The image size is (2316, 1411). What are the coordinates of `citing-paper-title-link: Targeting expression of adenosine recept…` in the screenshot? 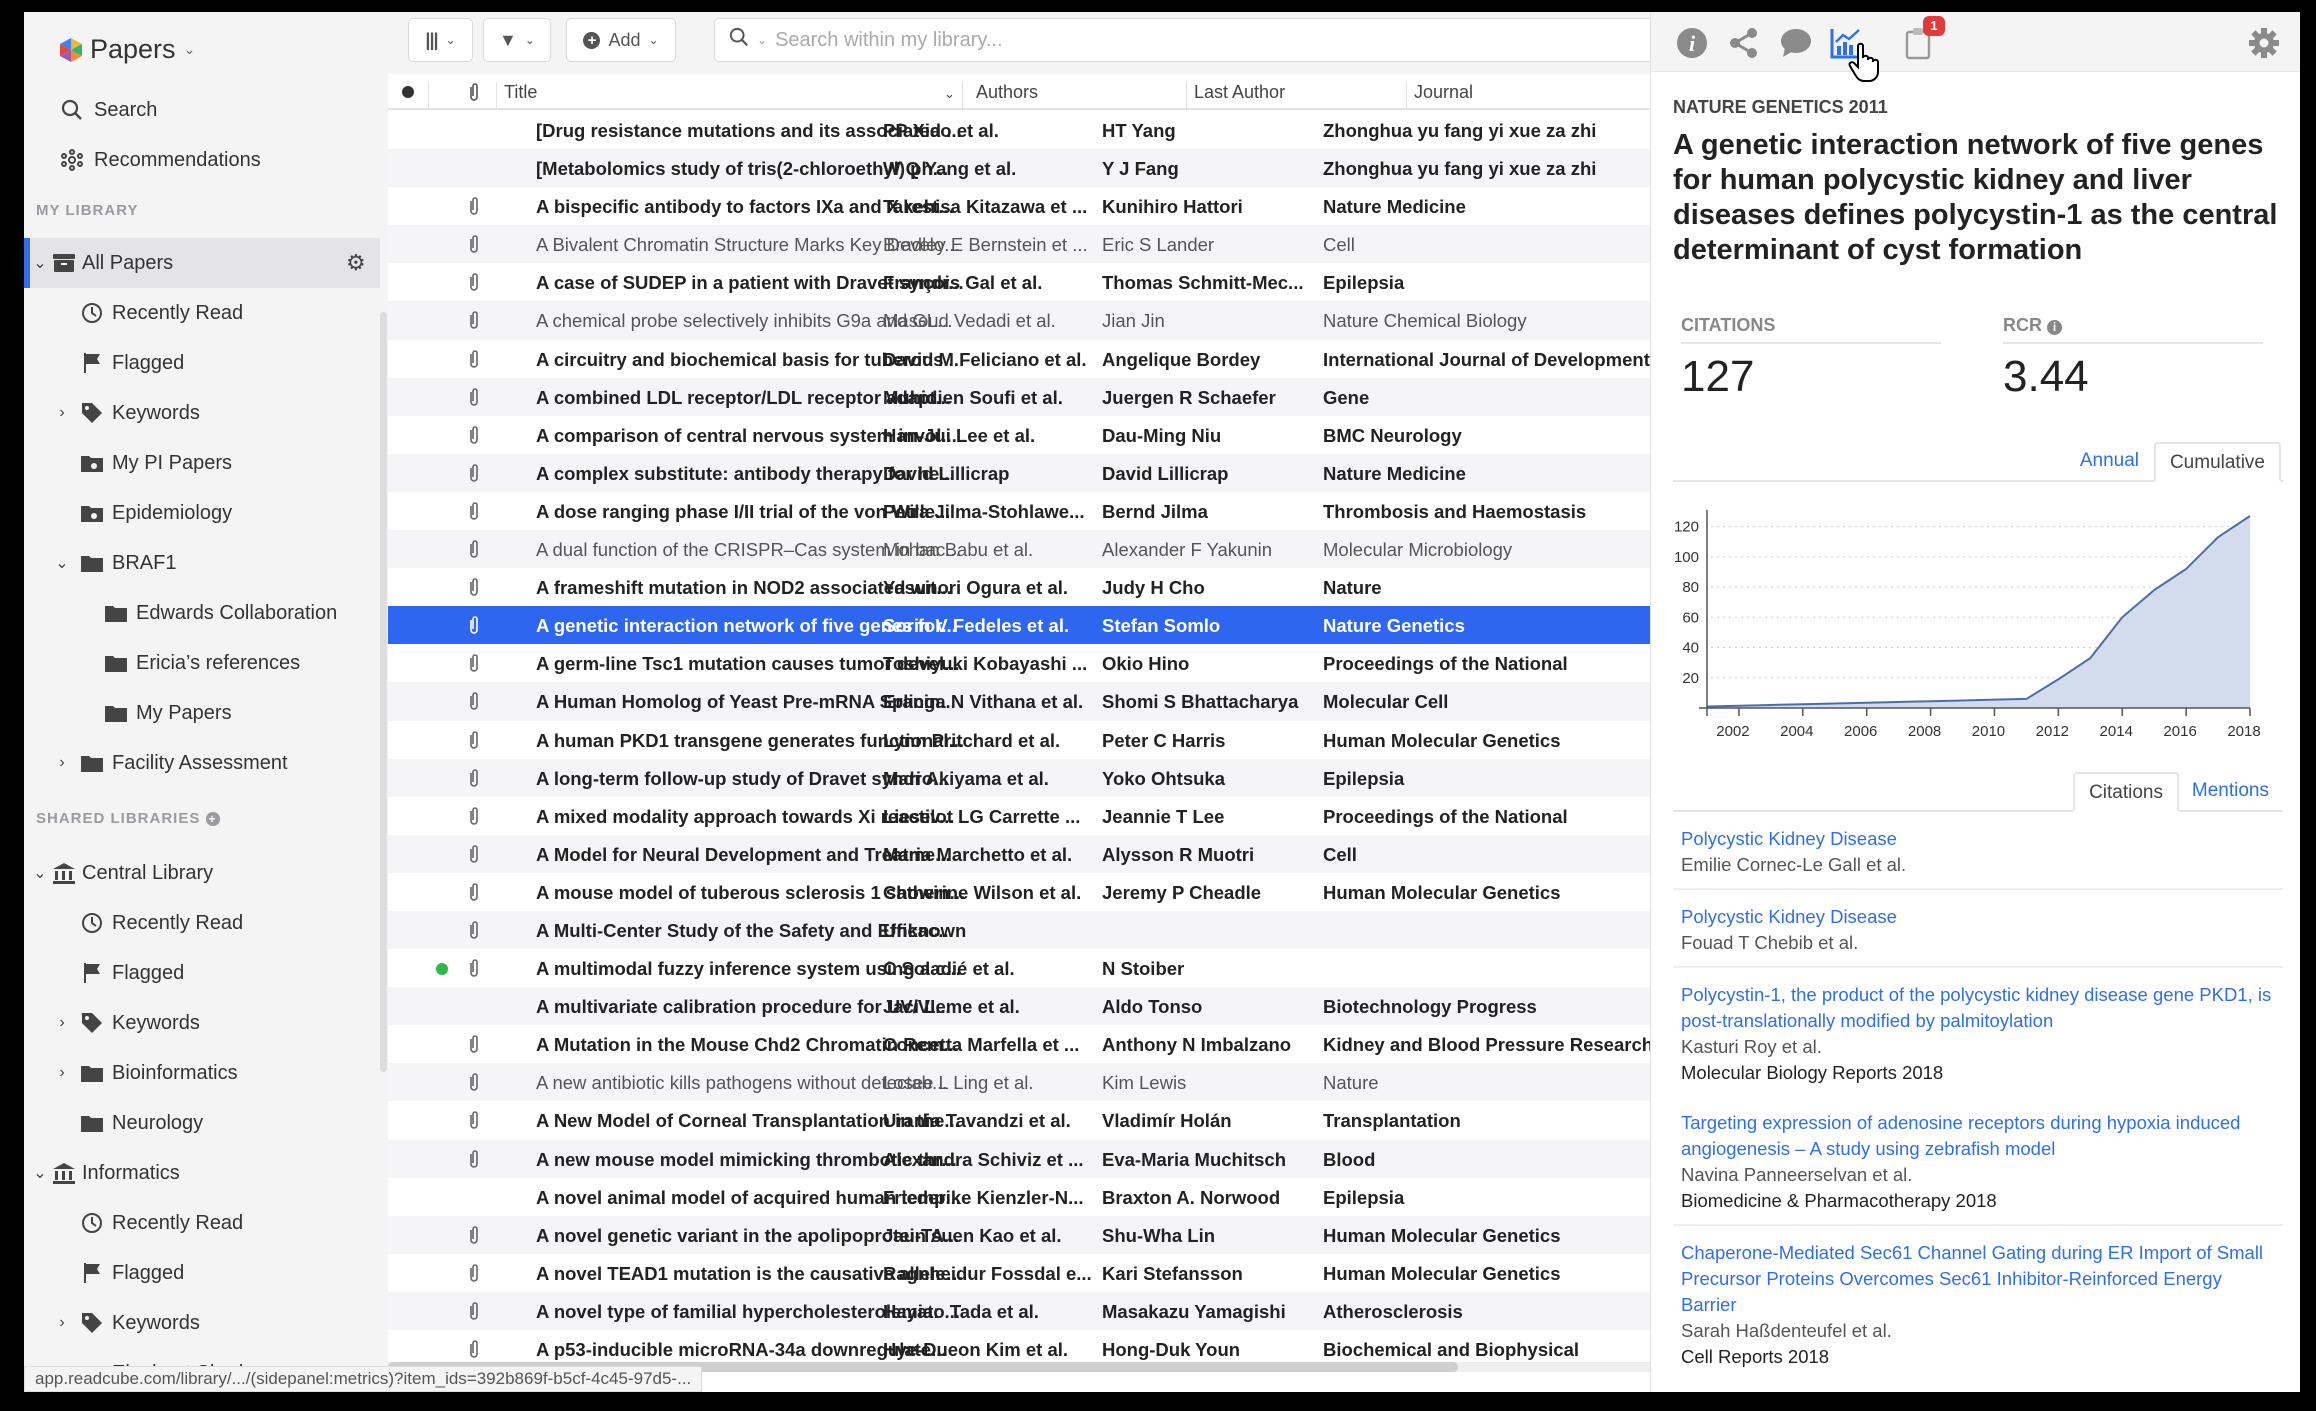 It's located at (1978, 1136).